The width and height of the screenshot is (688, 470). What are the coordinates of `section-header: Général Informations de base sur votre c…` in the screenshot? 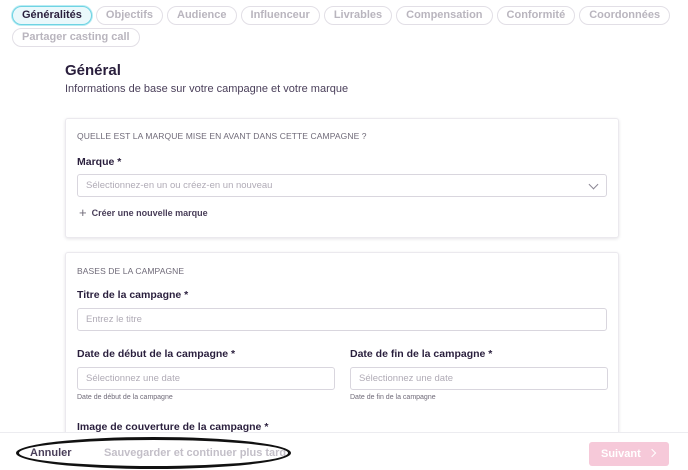 It's located at (206, 78).